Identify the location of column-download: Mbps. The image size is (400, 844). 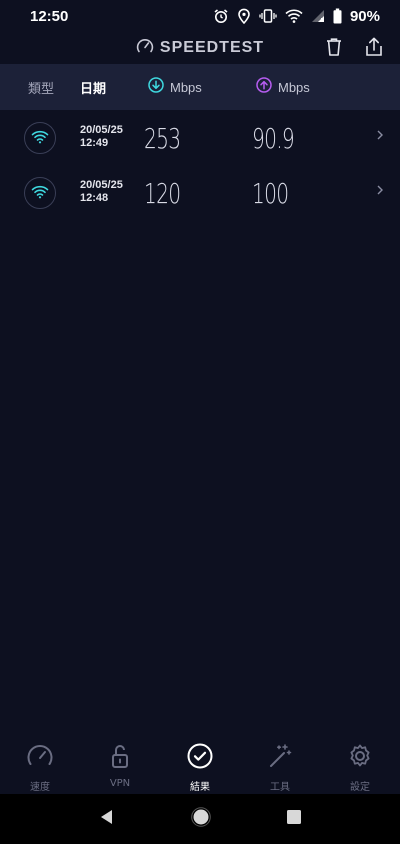
(175, 87).